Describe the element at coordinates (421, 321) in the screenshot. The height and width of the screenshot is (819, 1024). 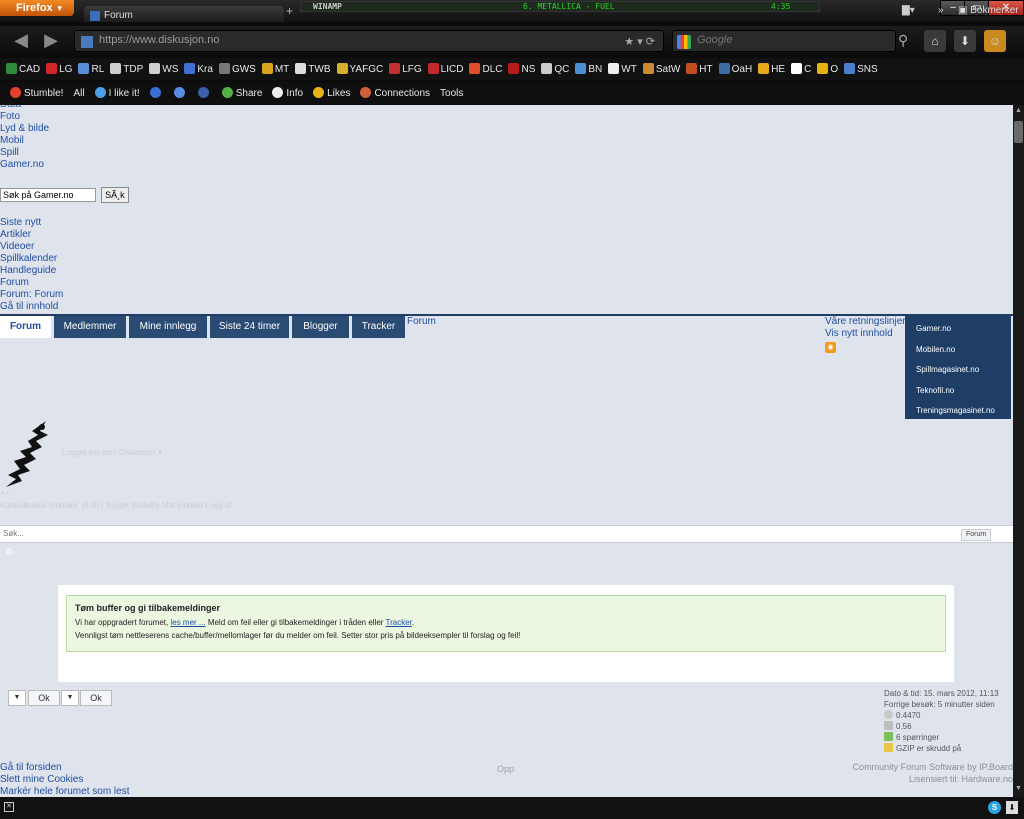
I see `forum-breadcrumb: Forum` at that location.